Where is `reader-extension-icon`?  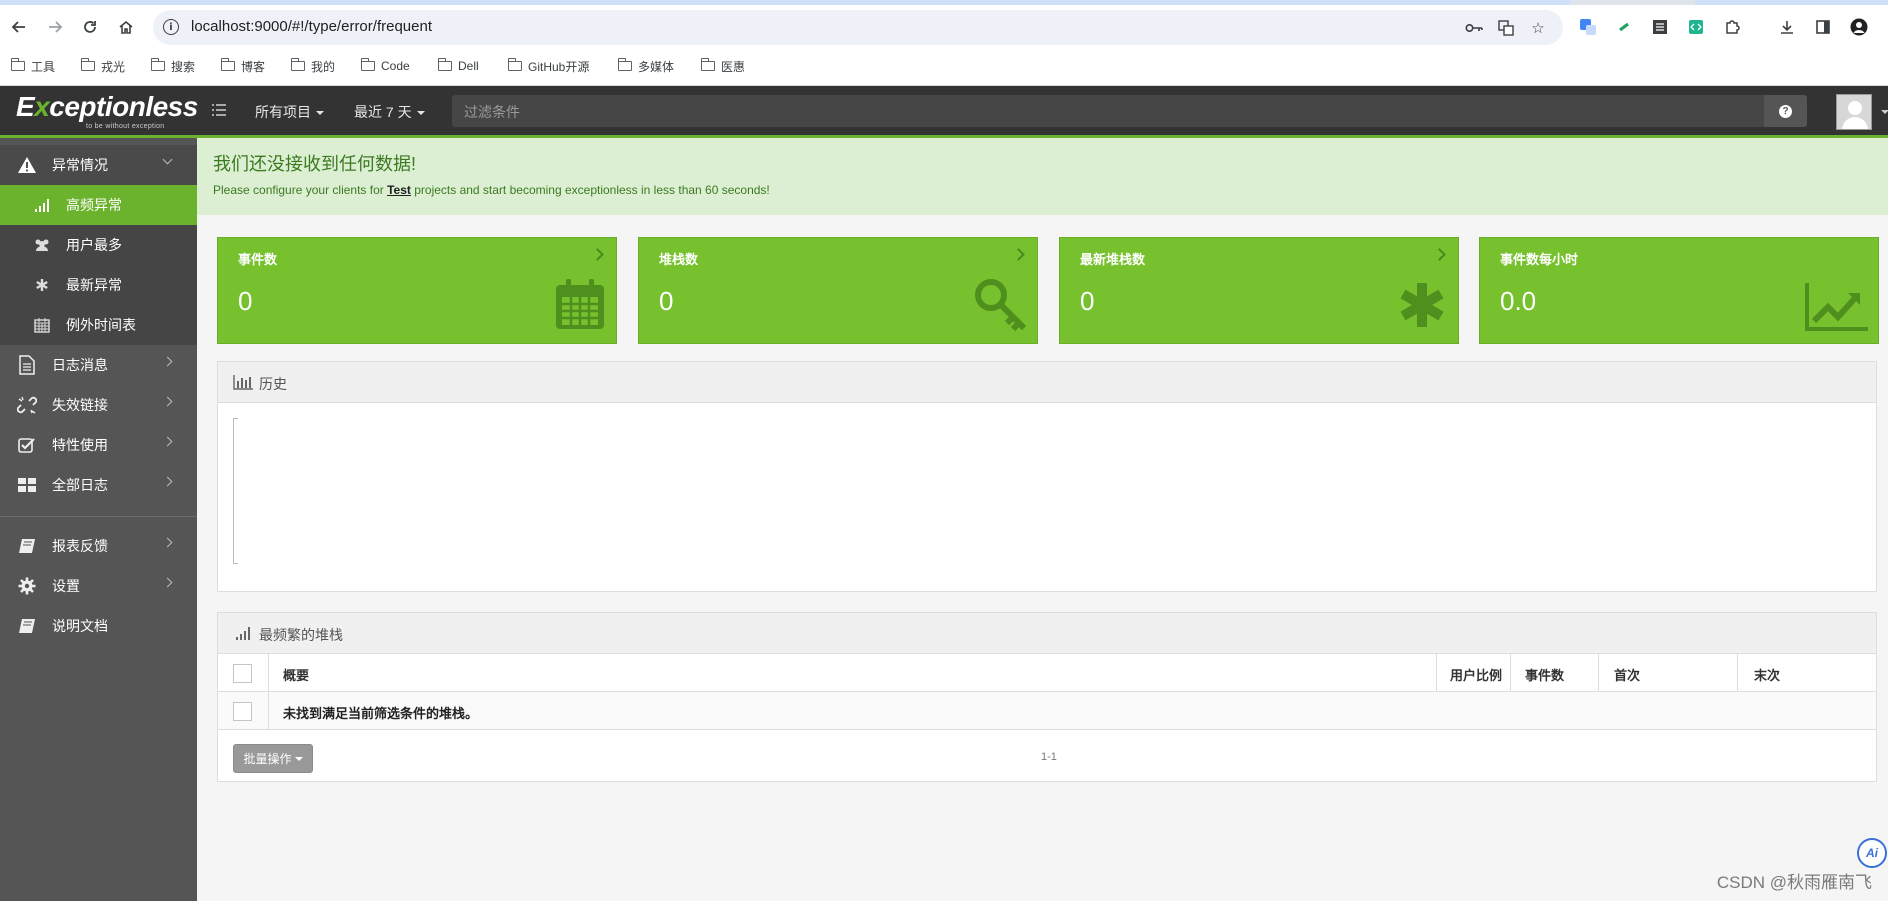 reader-extension-icon is located at coordinates (1660, 27).